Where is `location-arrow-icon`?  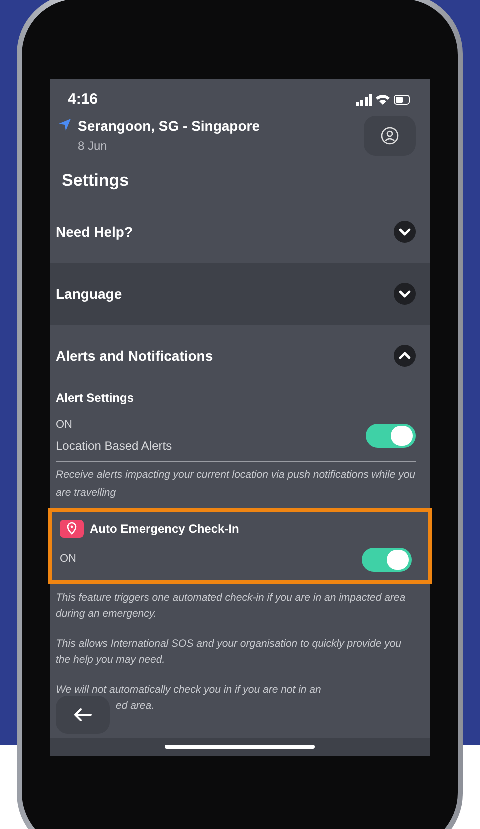 location-arrow-icon is located at coordinates (65, 125).